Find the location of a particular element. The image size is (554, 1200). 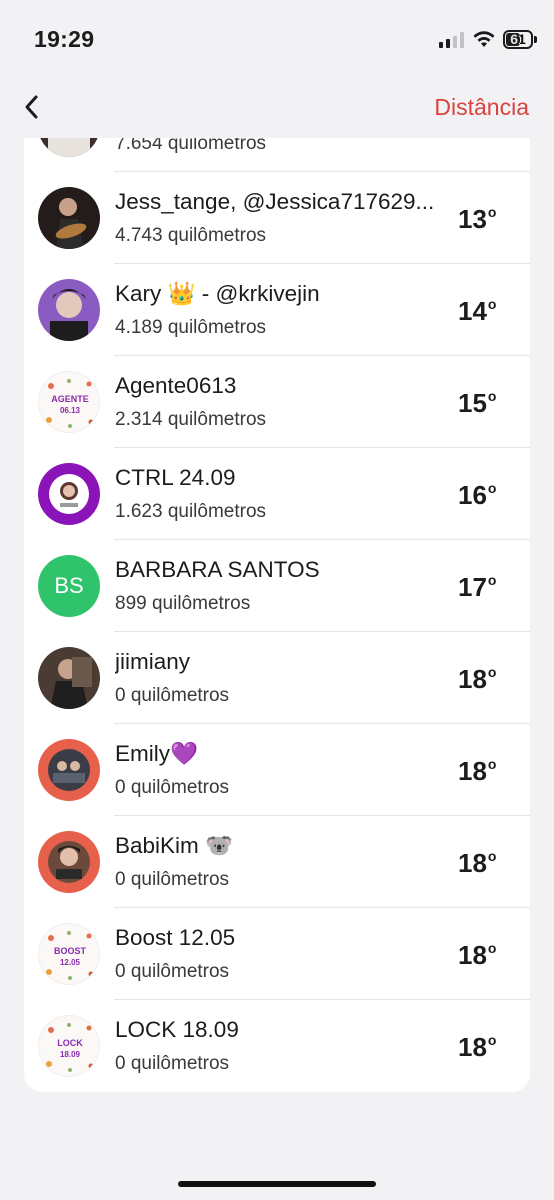

distance-sort-button: Distância is located at coordinates (481, 107).